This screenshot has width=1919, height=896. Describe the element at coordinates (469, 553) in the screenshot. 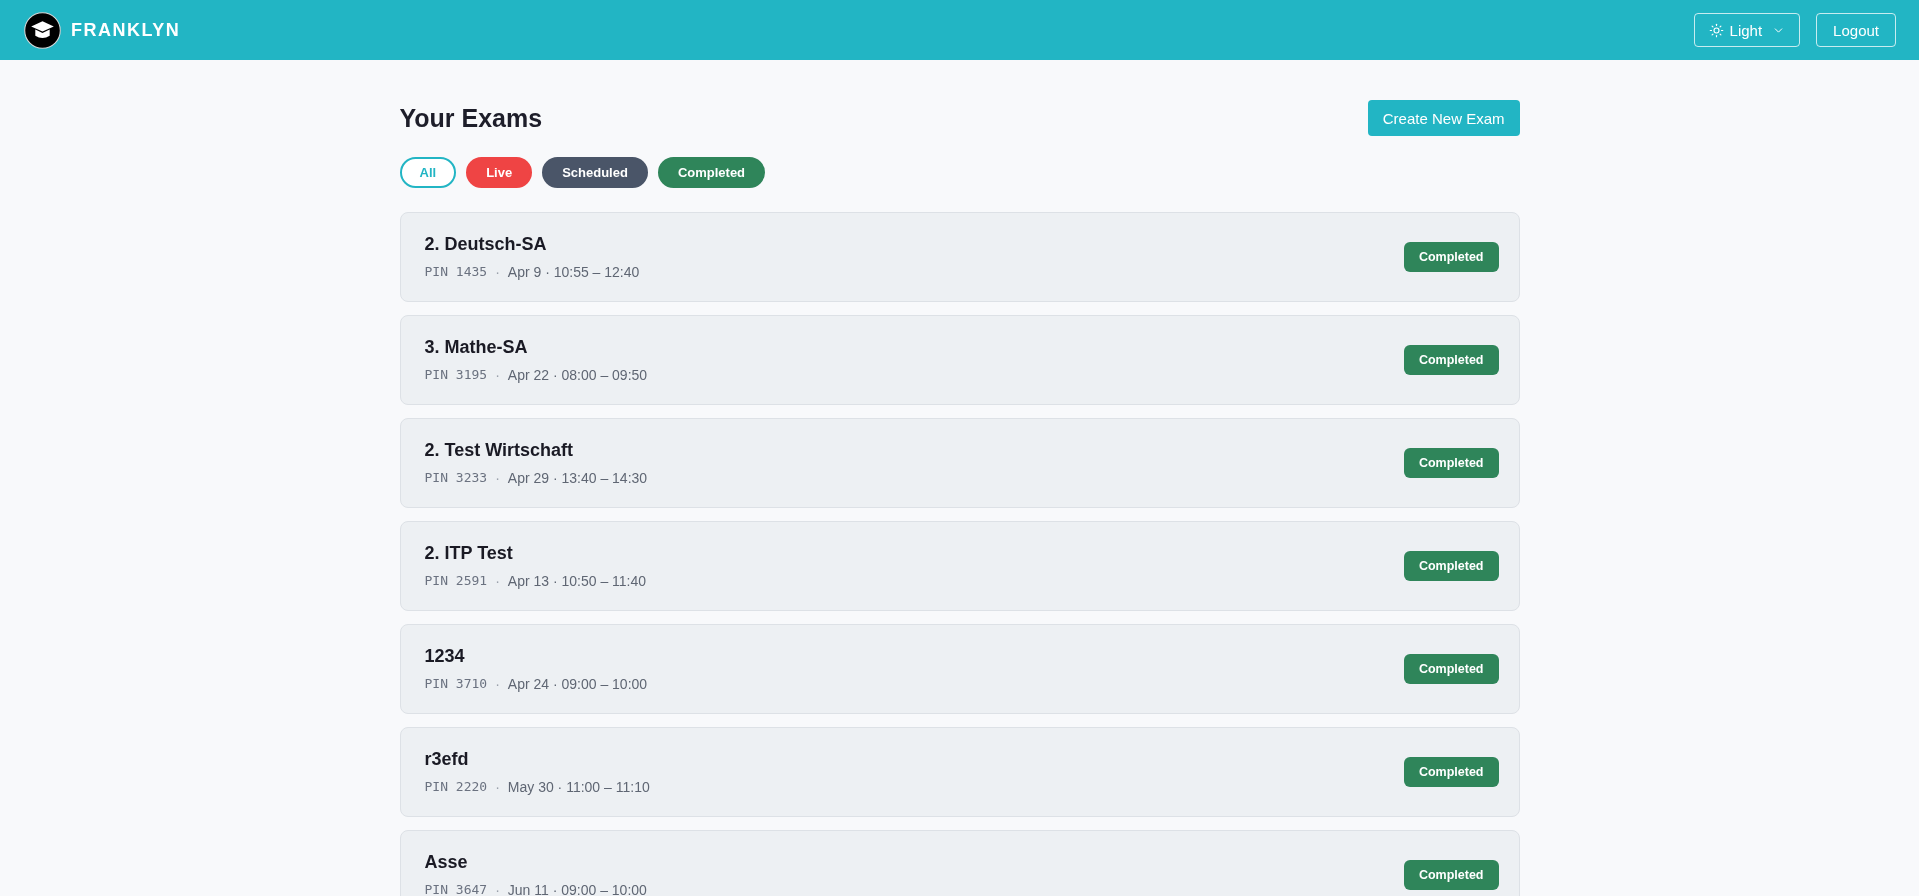

I see `exam-title: 2. ITP Test` at that location.